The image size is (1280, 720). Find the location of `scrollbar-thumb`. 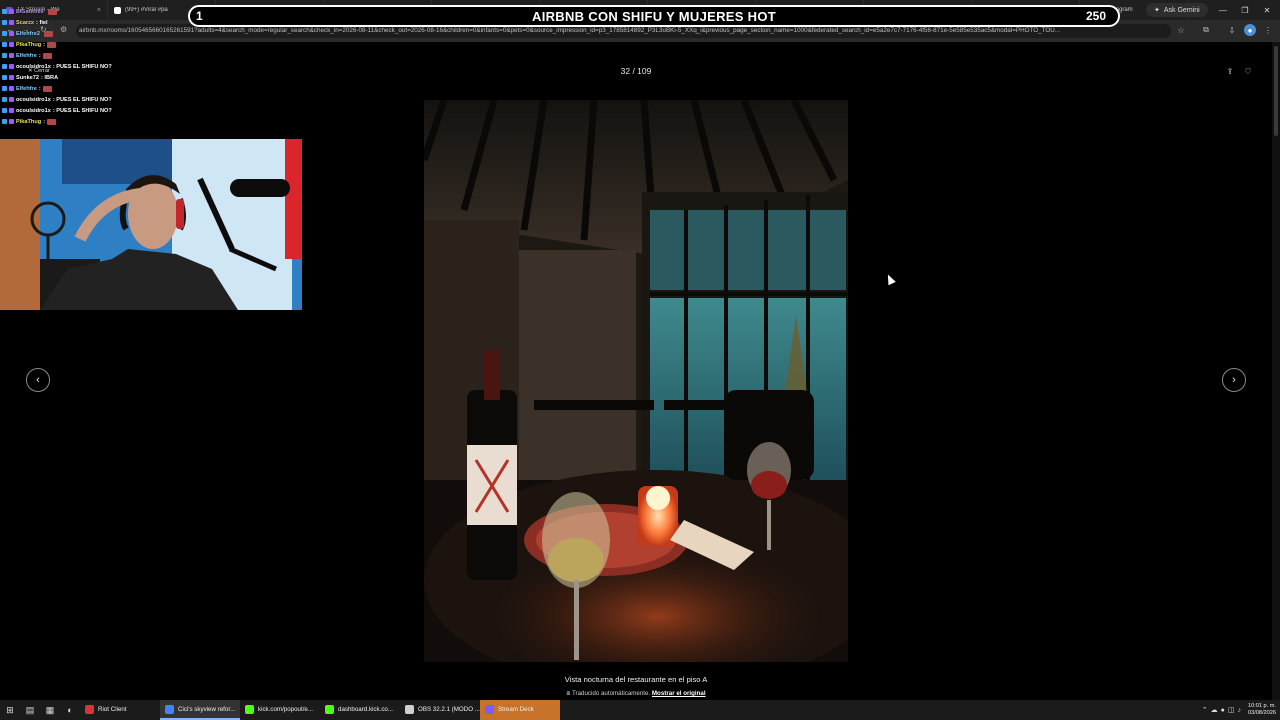

scrollbar-thumb is located at coordinates (1276, 91).